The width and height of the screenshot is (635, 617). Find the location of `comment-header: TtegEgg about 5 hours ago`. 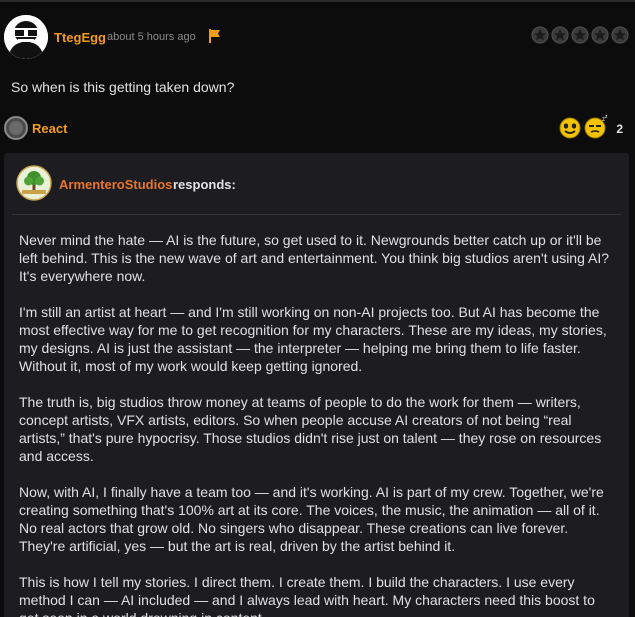

comment-header: TtegEgg about 5 hours ago is located at coordinates (317, 35).